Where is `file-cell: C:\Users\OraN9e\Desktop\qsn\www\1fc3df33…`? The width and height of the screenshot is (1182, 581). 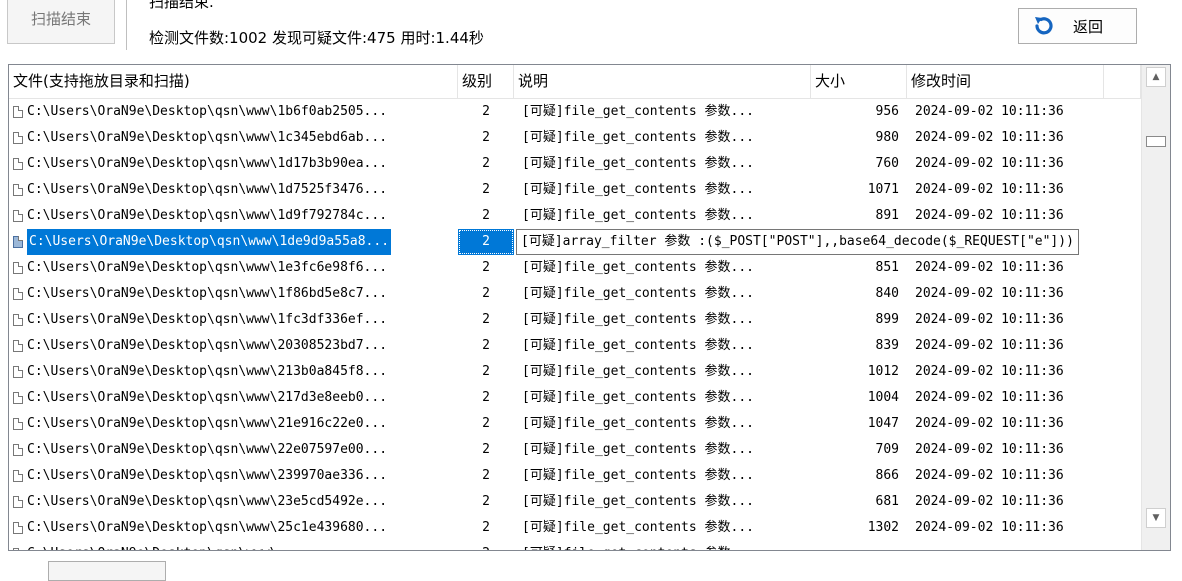
file-cell: C:\Users\OraN9e\Desktop\qsn\www\1fc3df33… is located at coordinates (233, 320).